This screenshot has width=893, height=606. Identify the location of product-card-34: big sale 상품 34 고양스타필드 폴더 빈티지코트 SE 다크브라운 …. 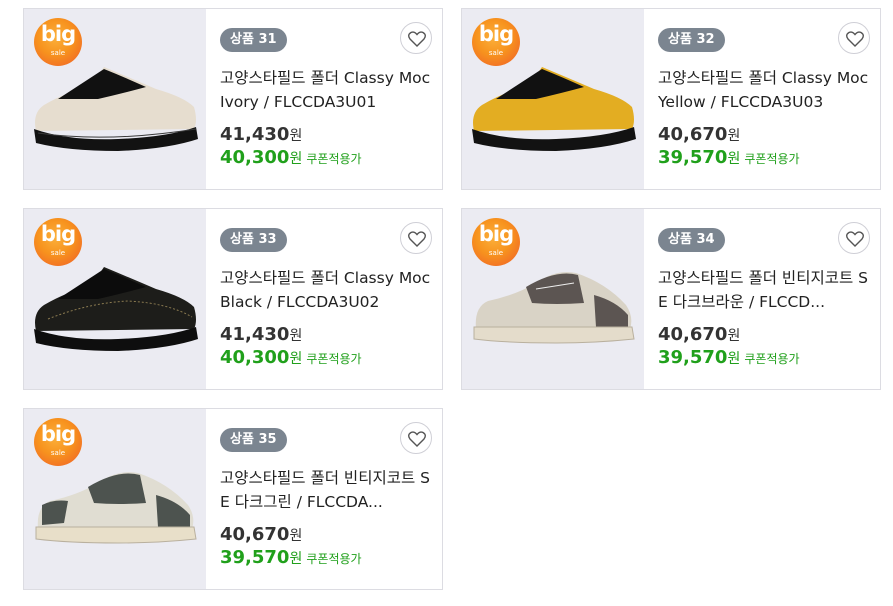
(671, 299).